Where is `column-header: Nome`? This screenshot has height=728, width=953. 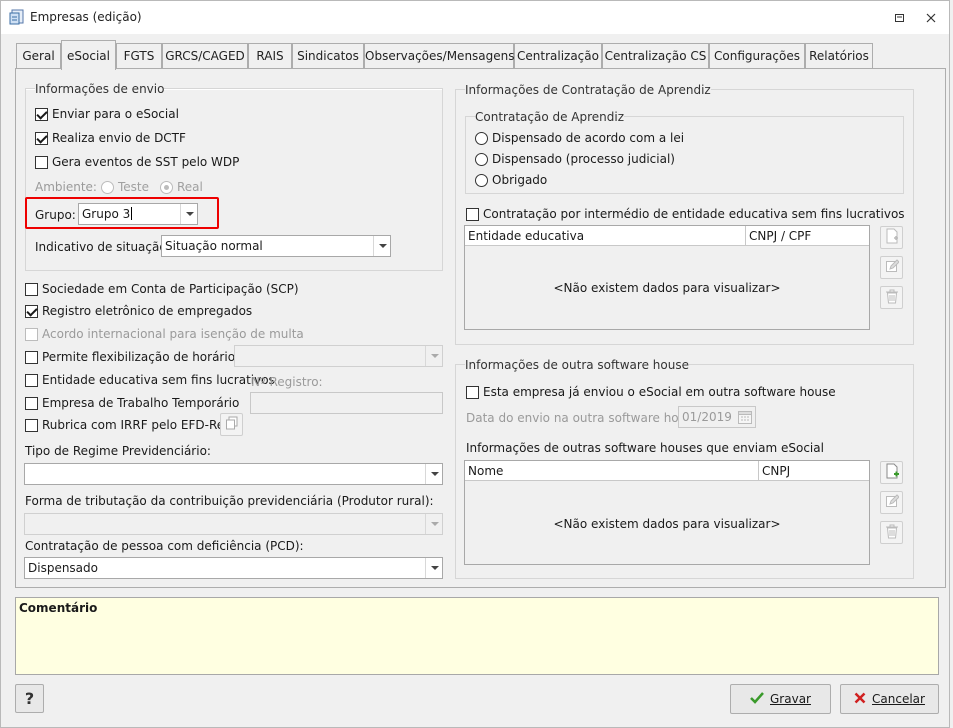 column-header: Nome is located at coordinates (612, 471).